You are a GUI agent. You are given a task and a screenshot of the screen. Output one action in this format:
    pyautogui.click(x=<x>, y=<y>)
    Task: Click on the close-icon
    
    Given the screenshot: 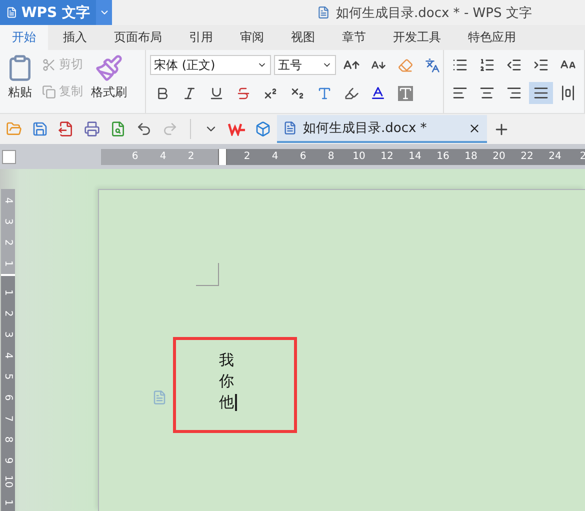 What is the action you would take?
    pyautogui.click(x=474, y=128)
    